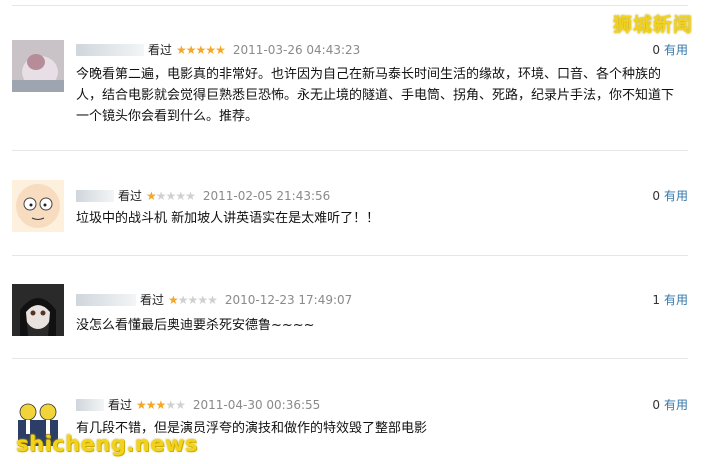 This screenshot has height=464, width=725. Describe the element at coordinates (656, 300) in the screenshot. I see `useful-count: 1` at that location.